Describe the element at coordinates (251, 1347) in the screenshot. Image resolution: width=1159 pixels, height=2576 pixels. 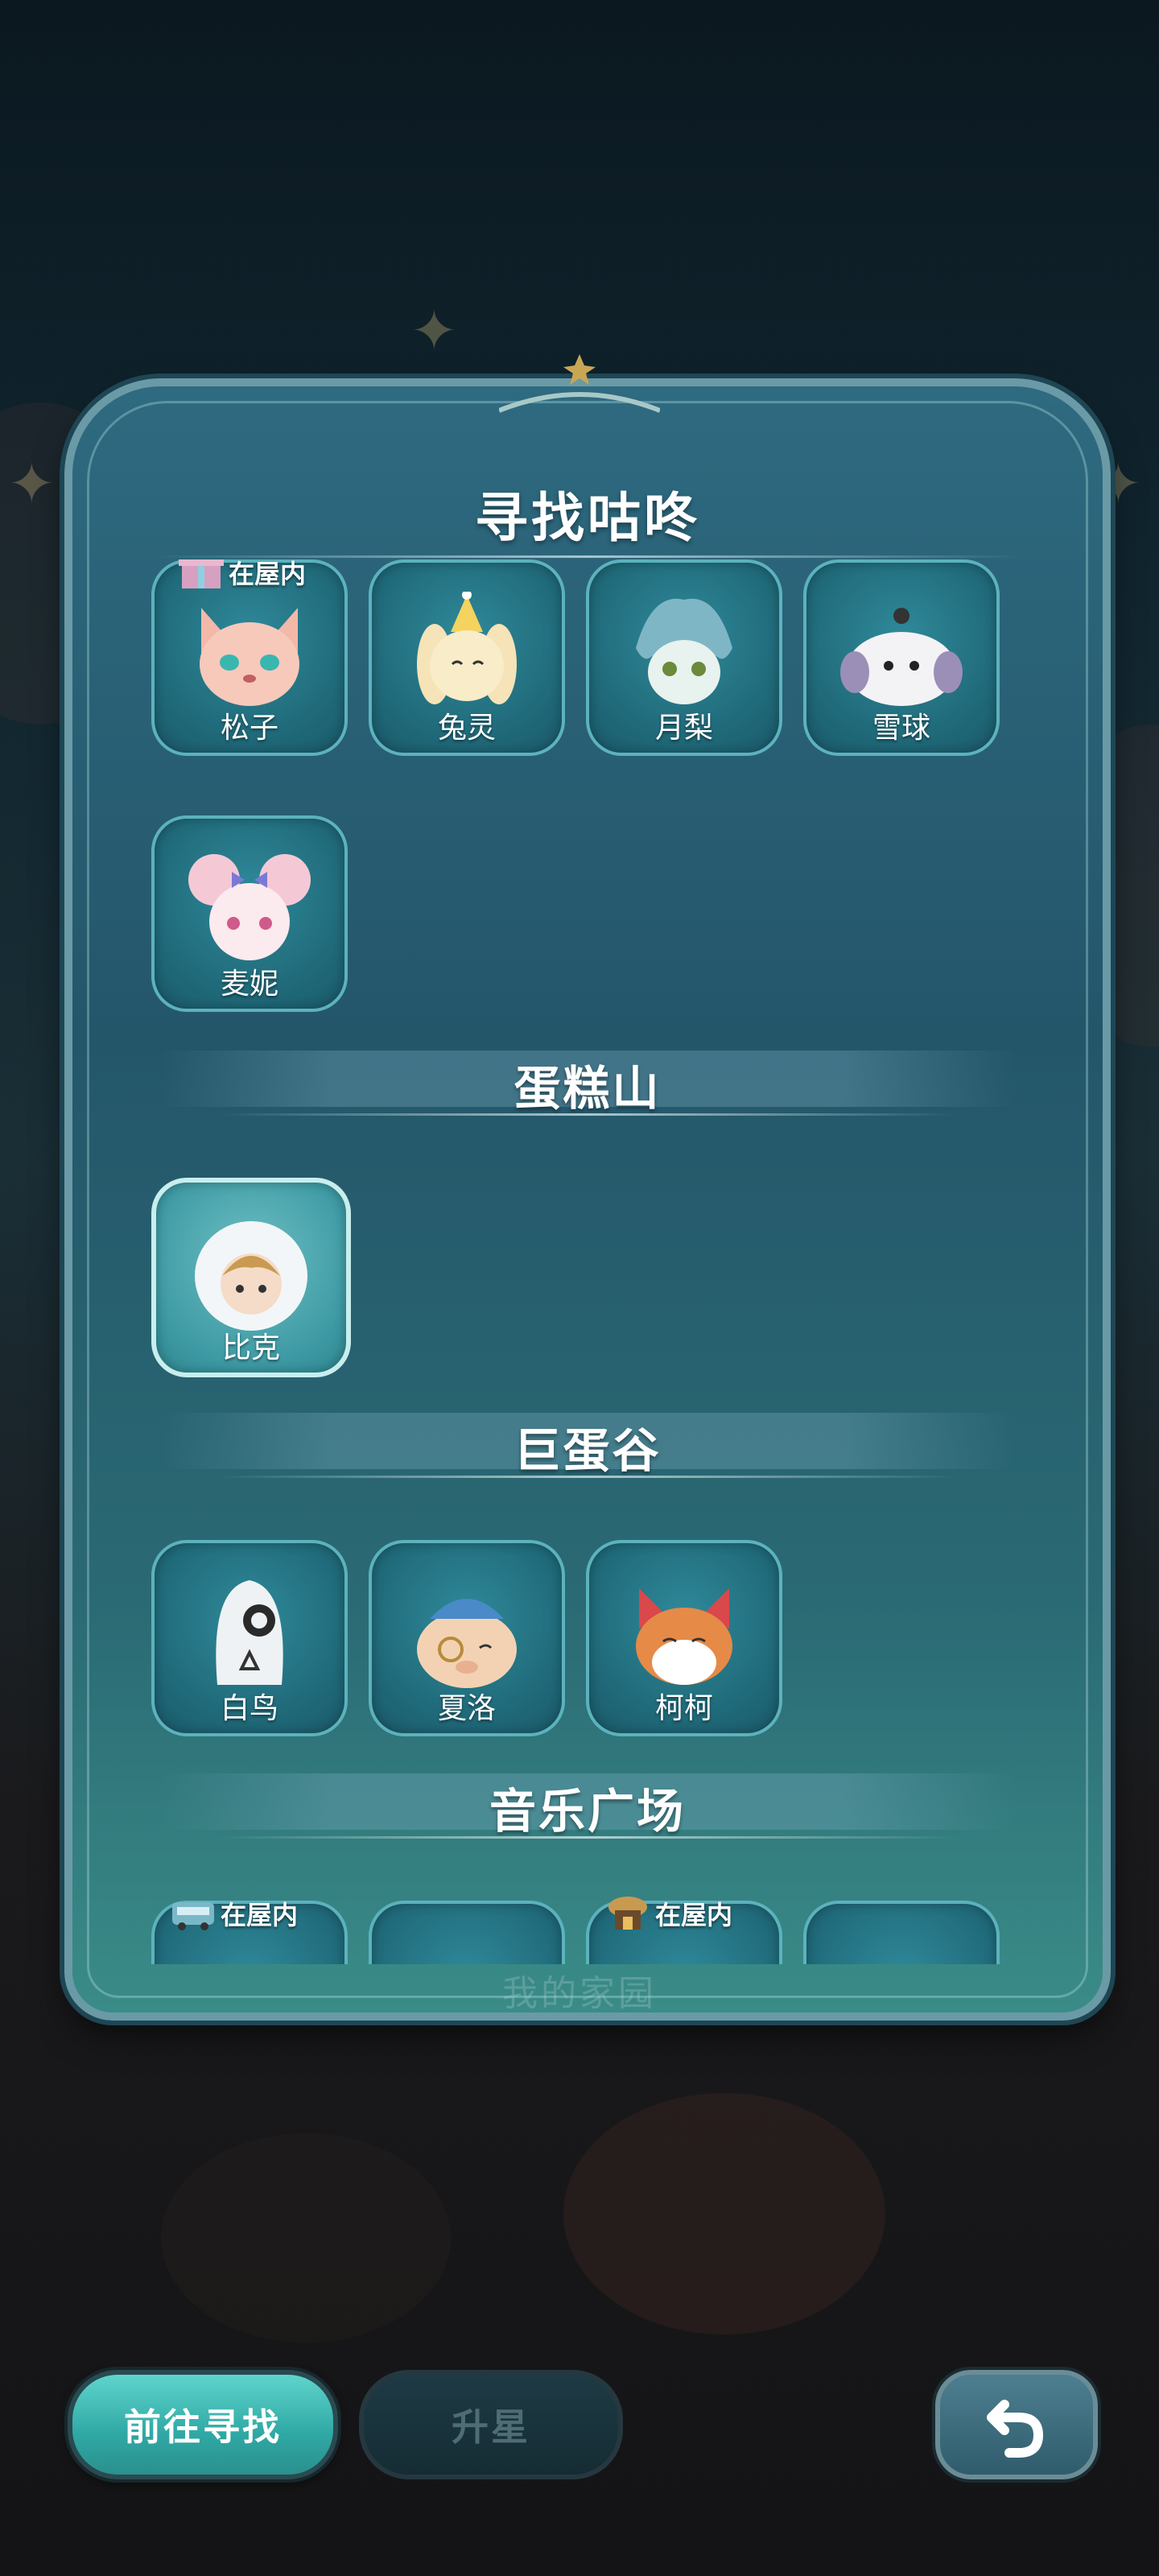
I see `character-name: 比克` at that location.